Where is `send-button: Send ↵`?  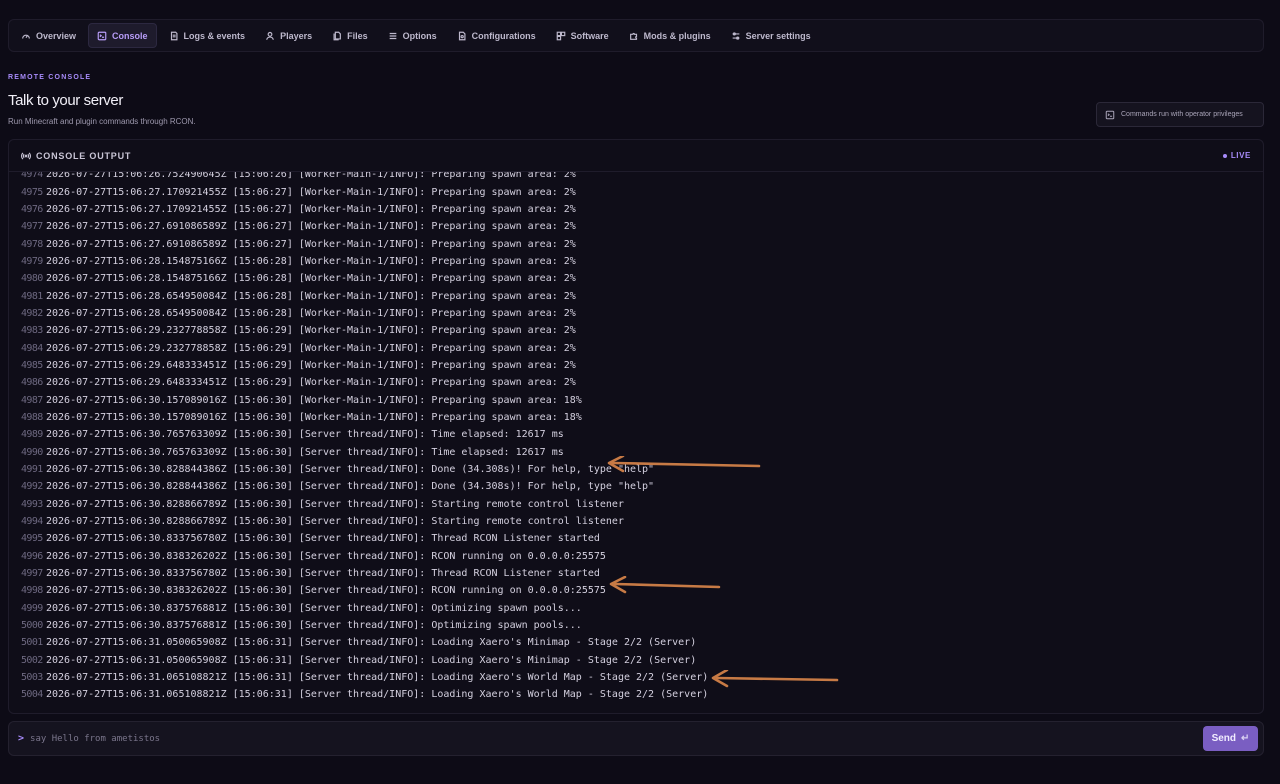
send-button: Send ↵ is located at coordinates (1230, 738).